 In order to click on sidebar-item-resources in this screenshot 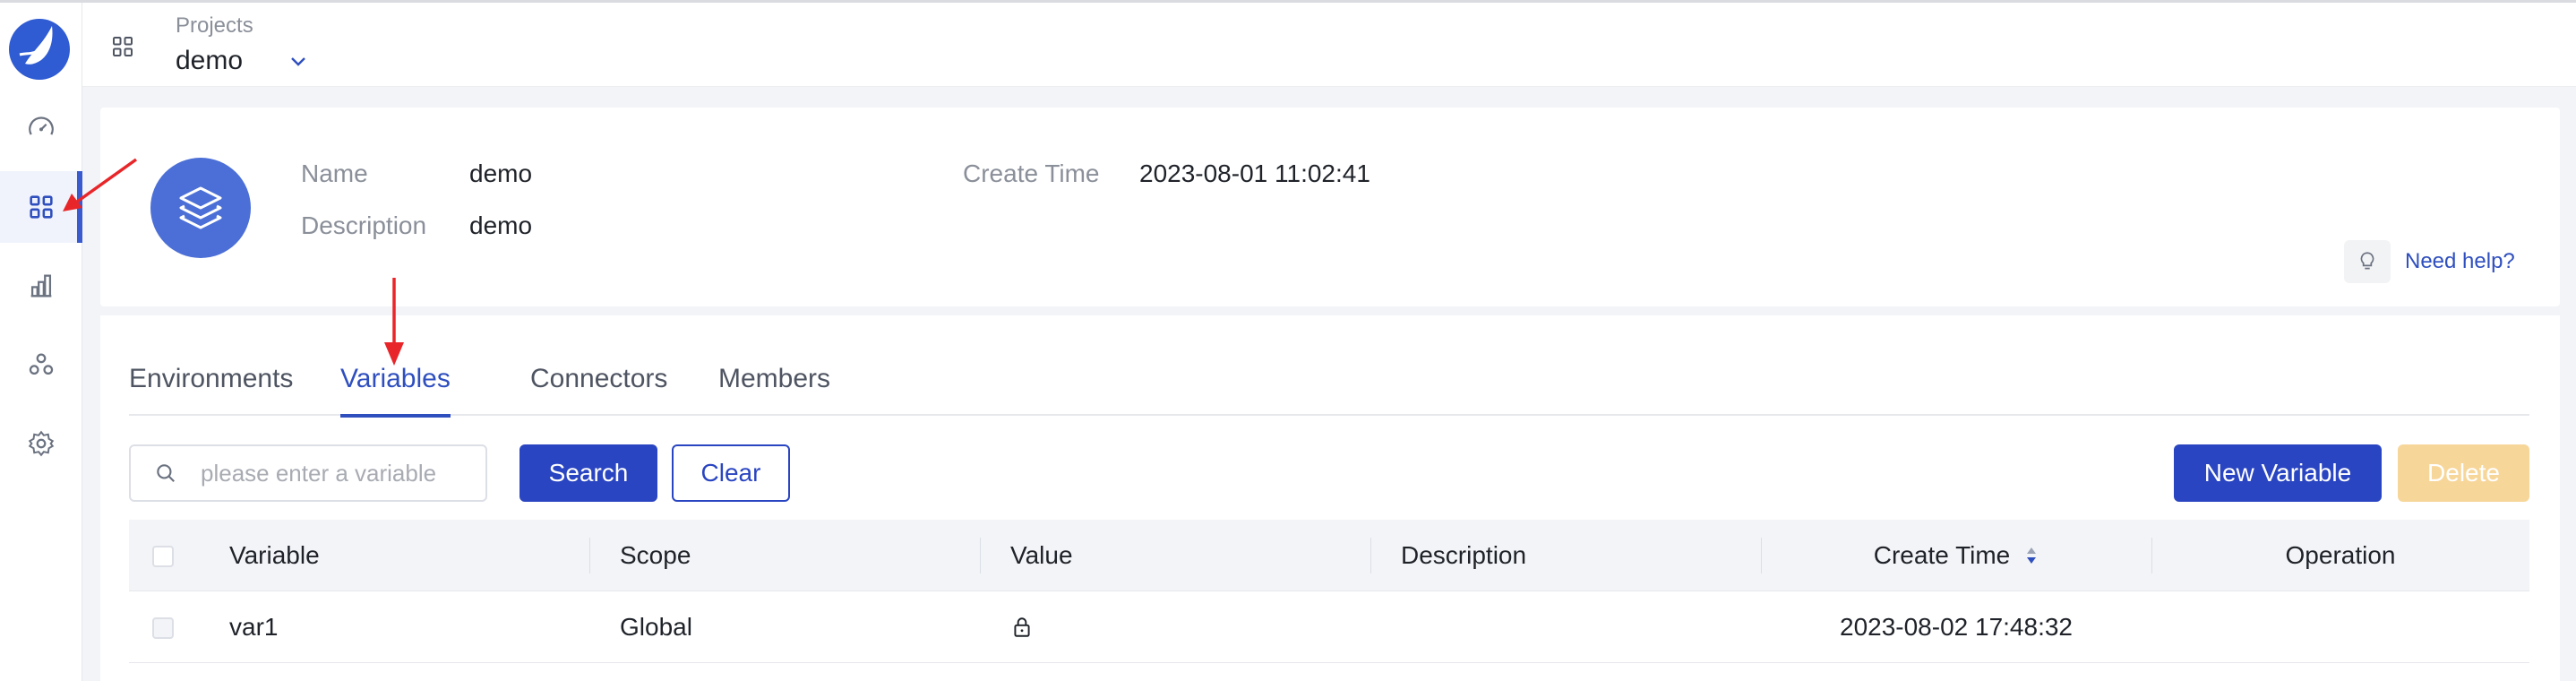, I will do `click(41, 365)`.